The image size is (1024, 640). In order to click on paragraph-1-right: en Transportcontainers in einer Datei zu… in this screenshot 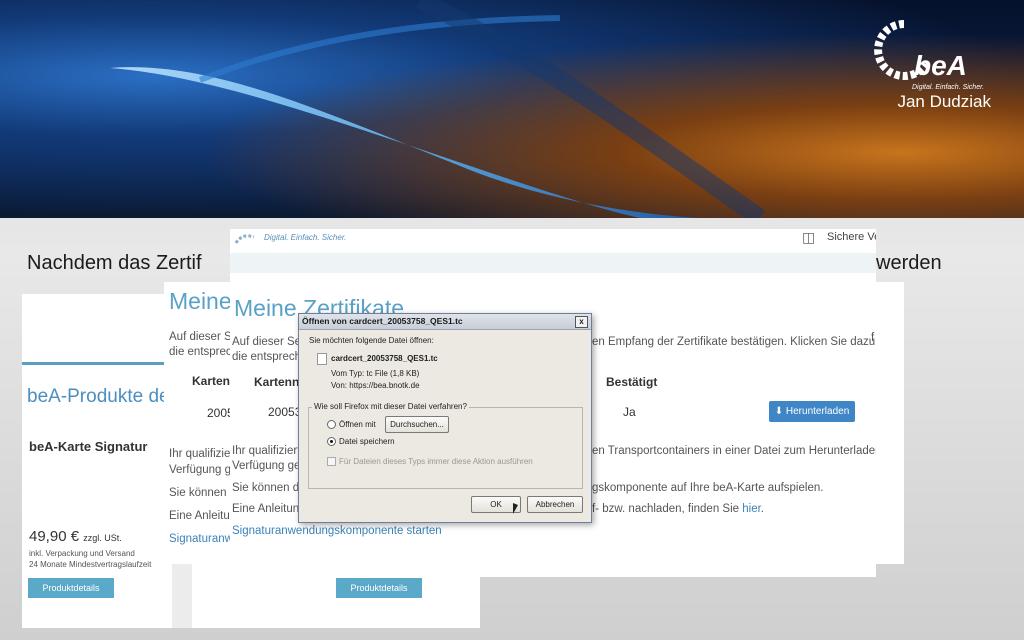, I will do `click(734, 451)`.